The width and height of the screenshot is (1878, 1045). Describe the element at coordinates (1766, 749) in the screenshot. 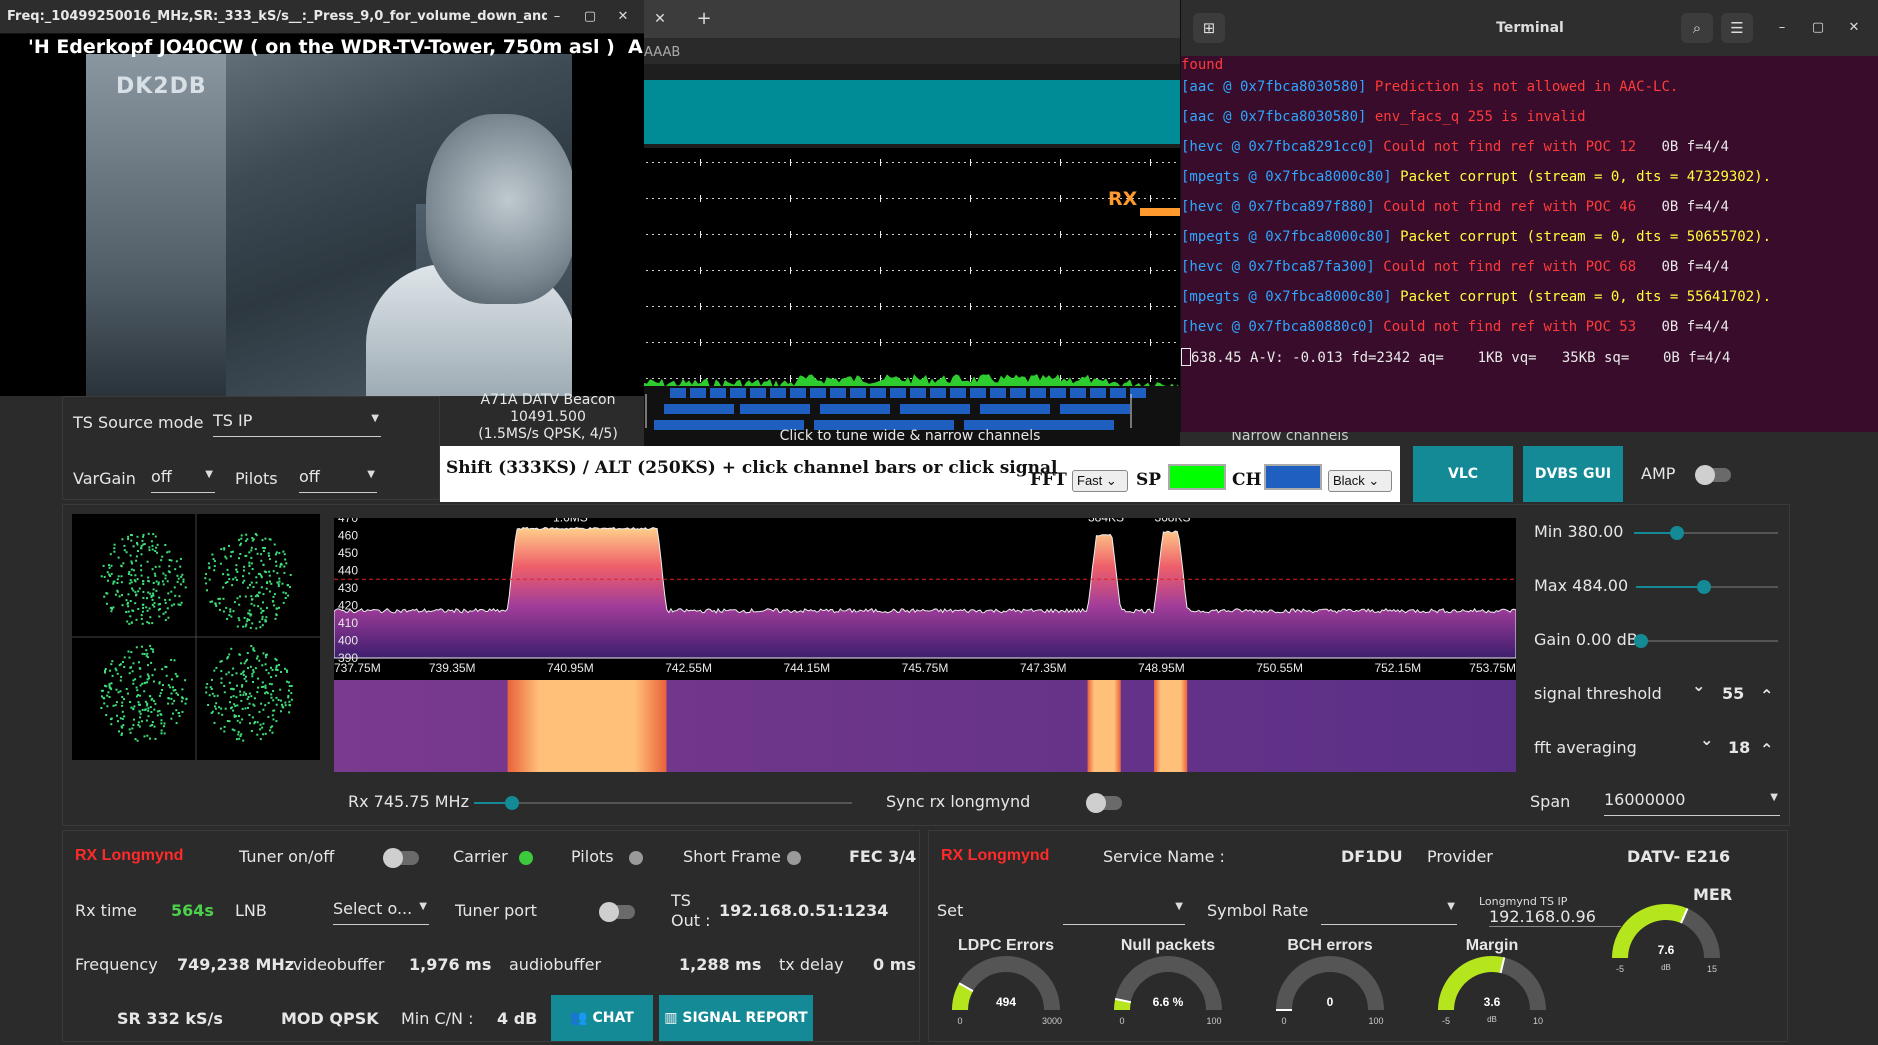

I see `fft-avg-increase-icon: ⌃` at that location.